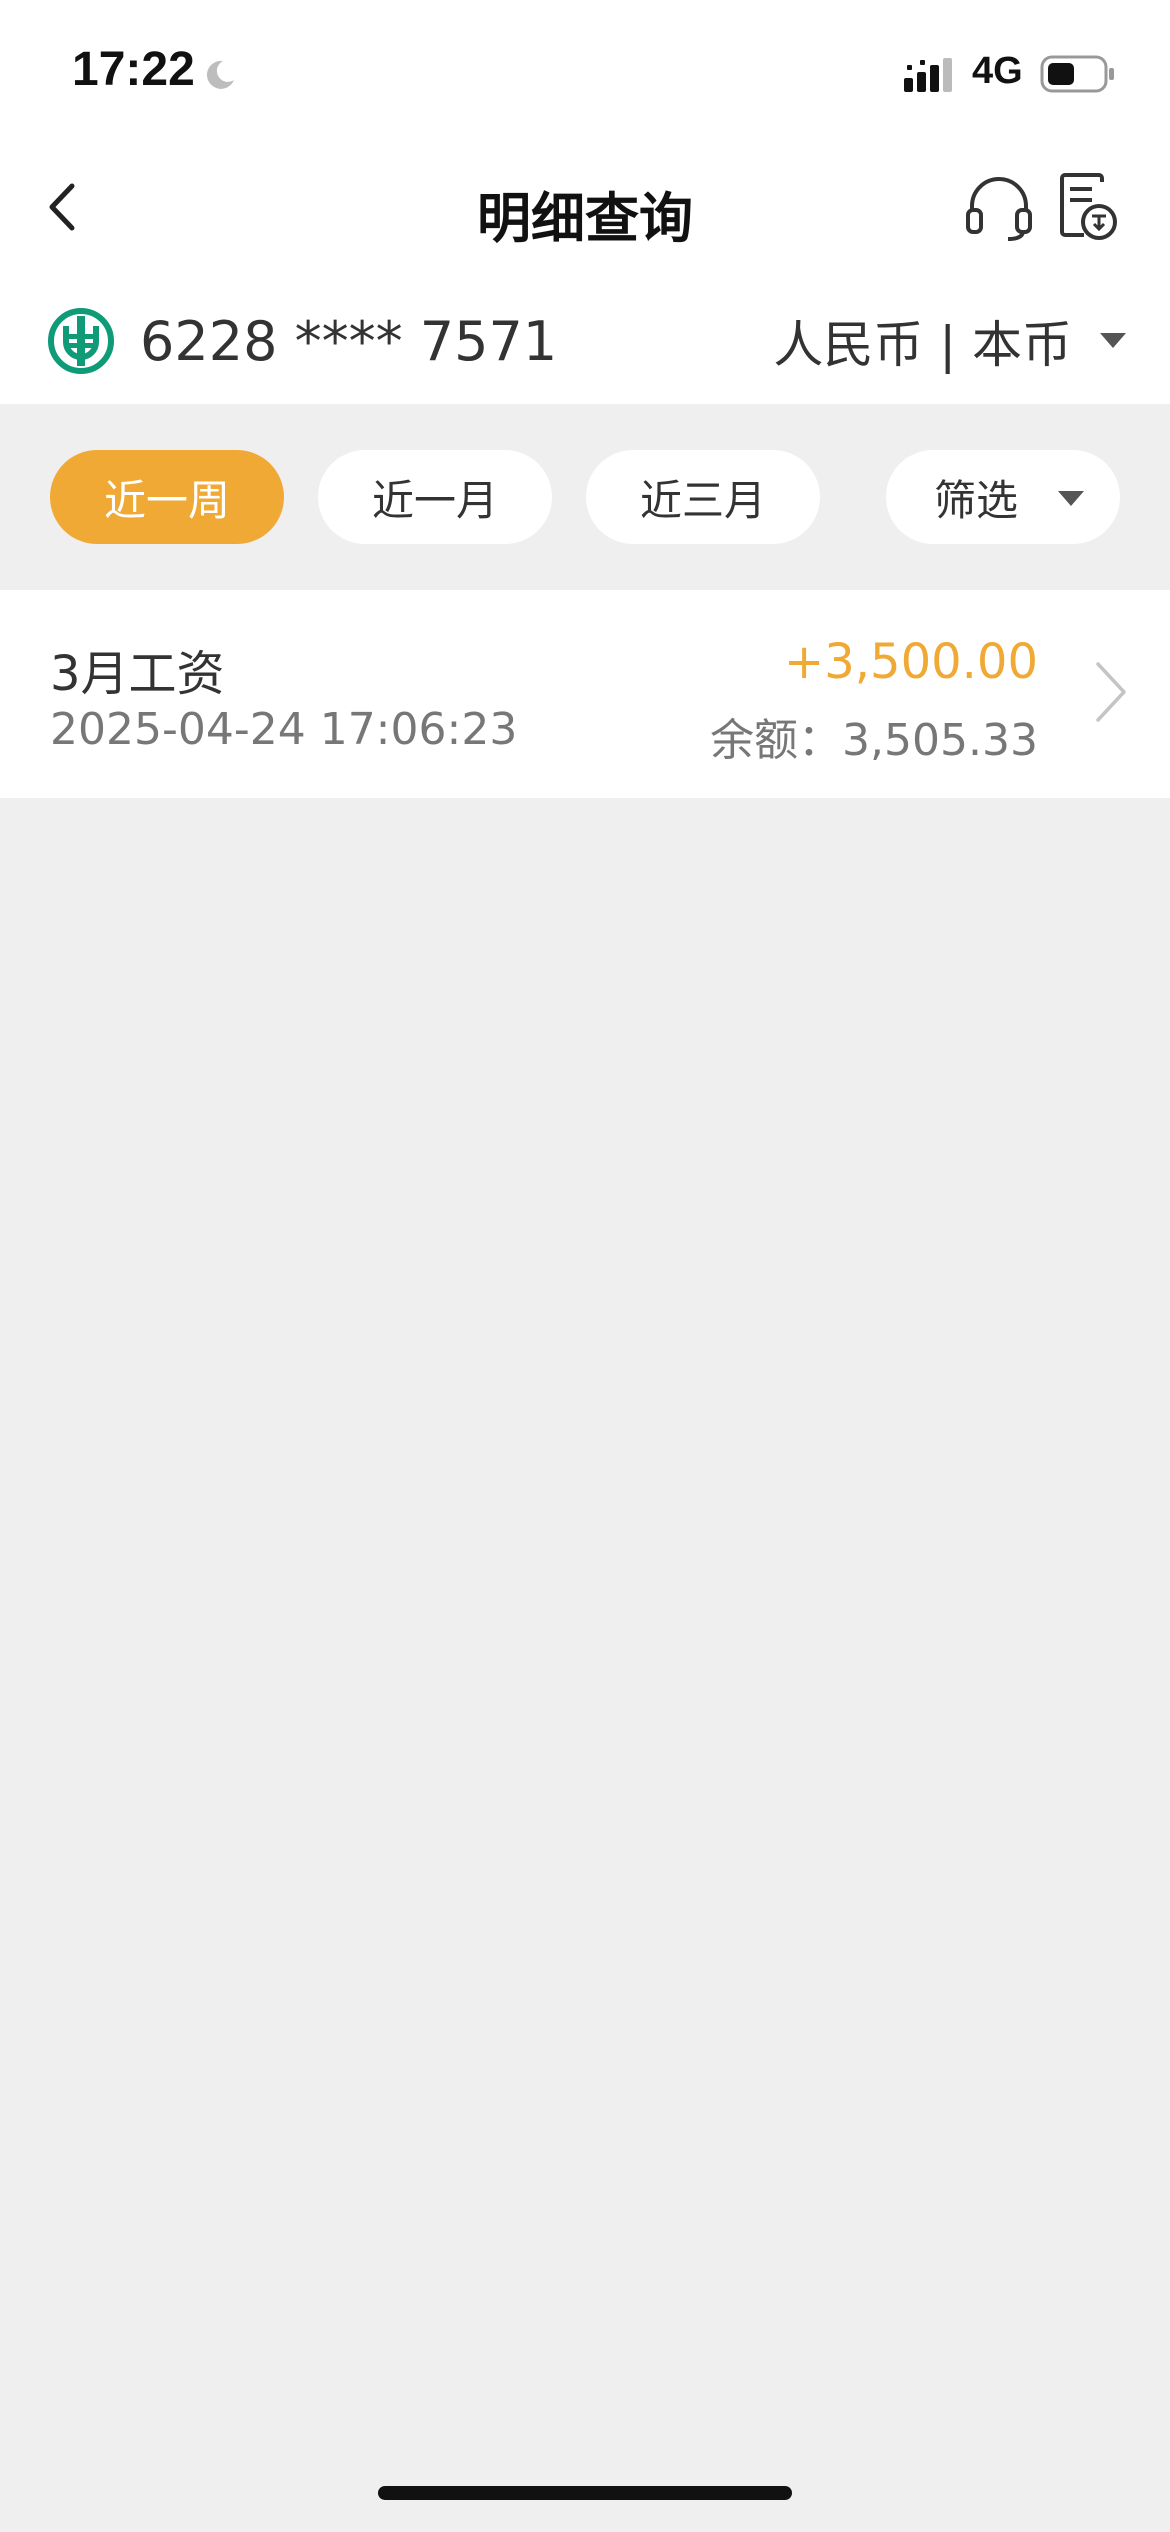 This screenshot has height=2532, width=1170. I want to click on card-number: 6228 **** 7571, so click(349, 341).